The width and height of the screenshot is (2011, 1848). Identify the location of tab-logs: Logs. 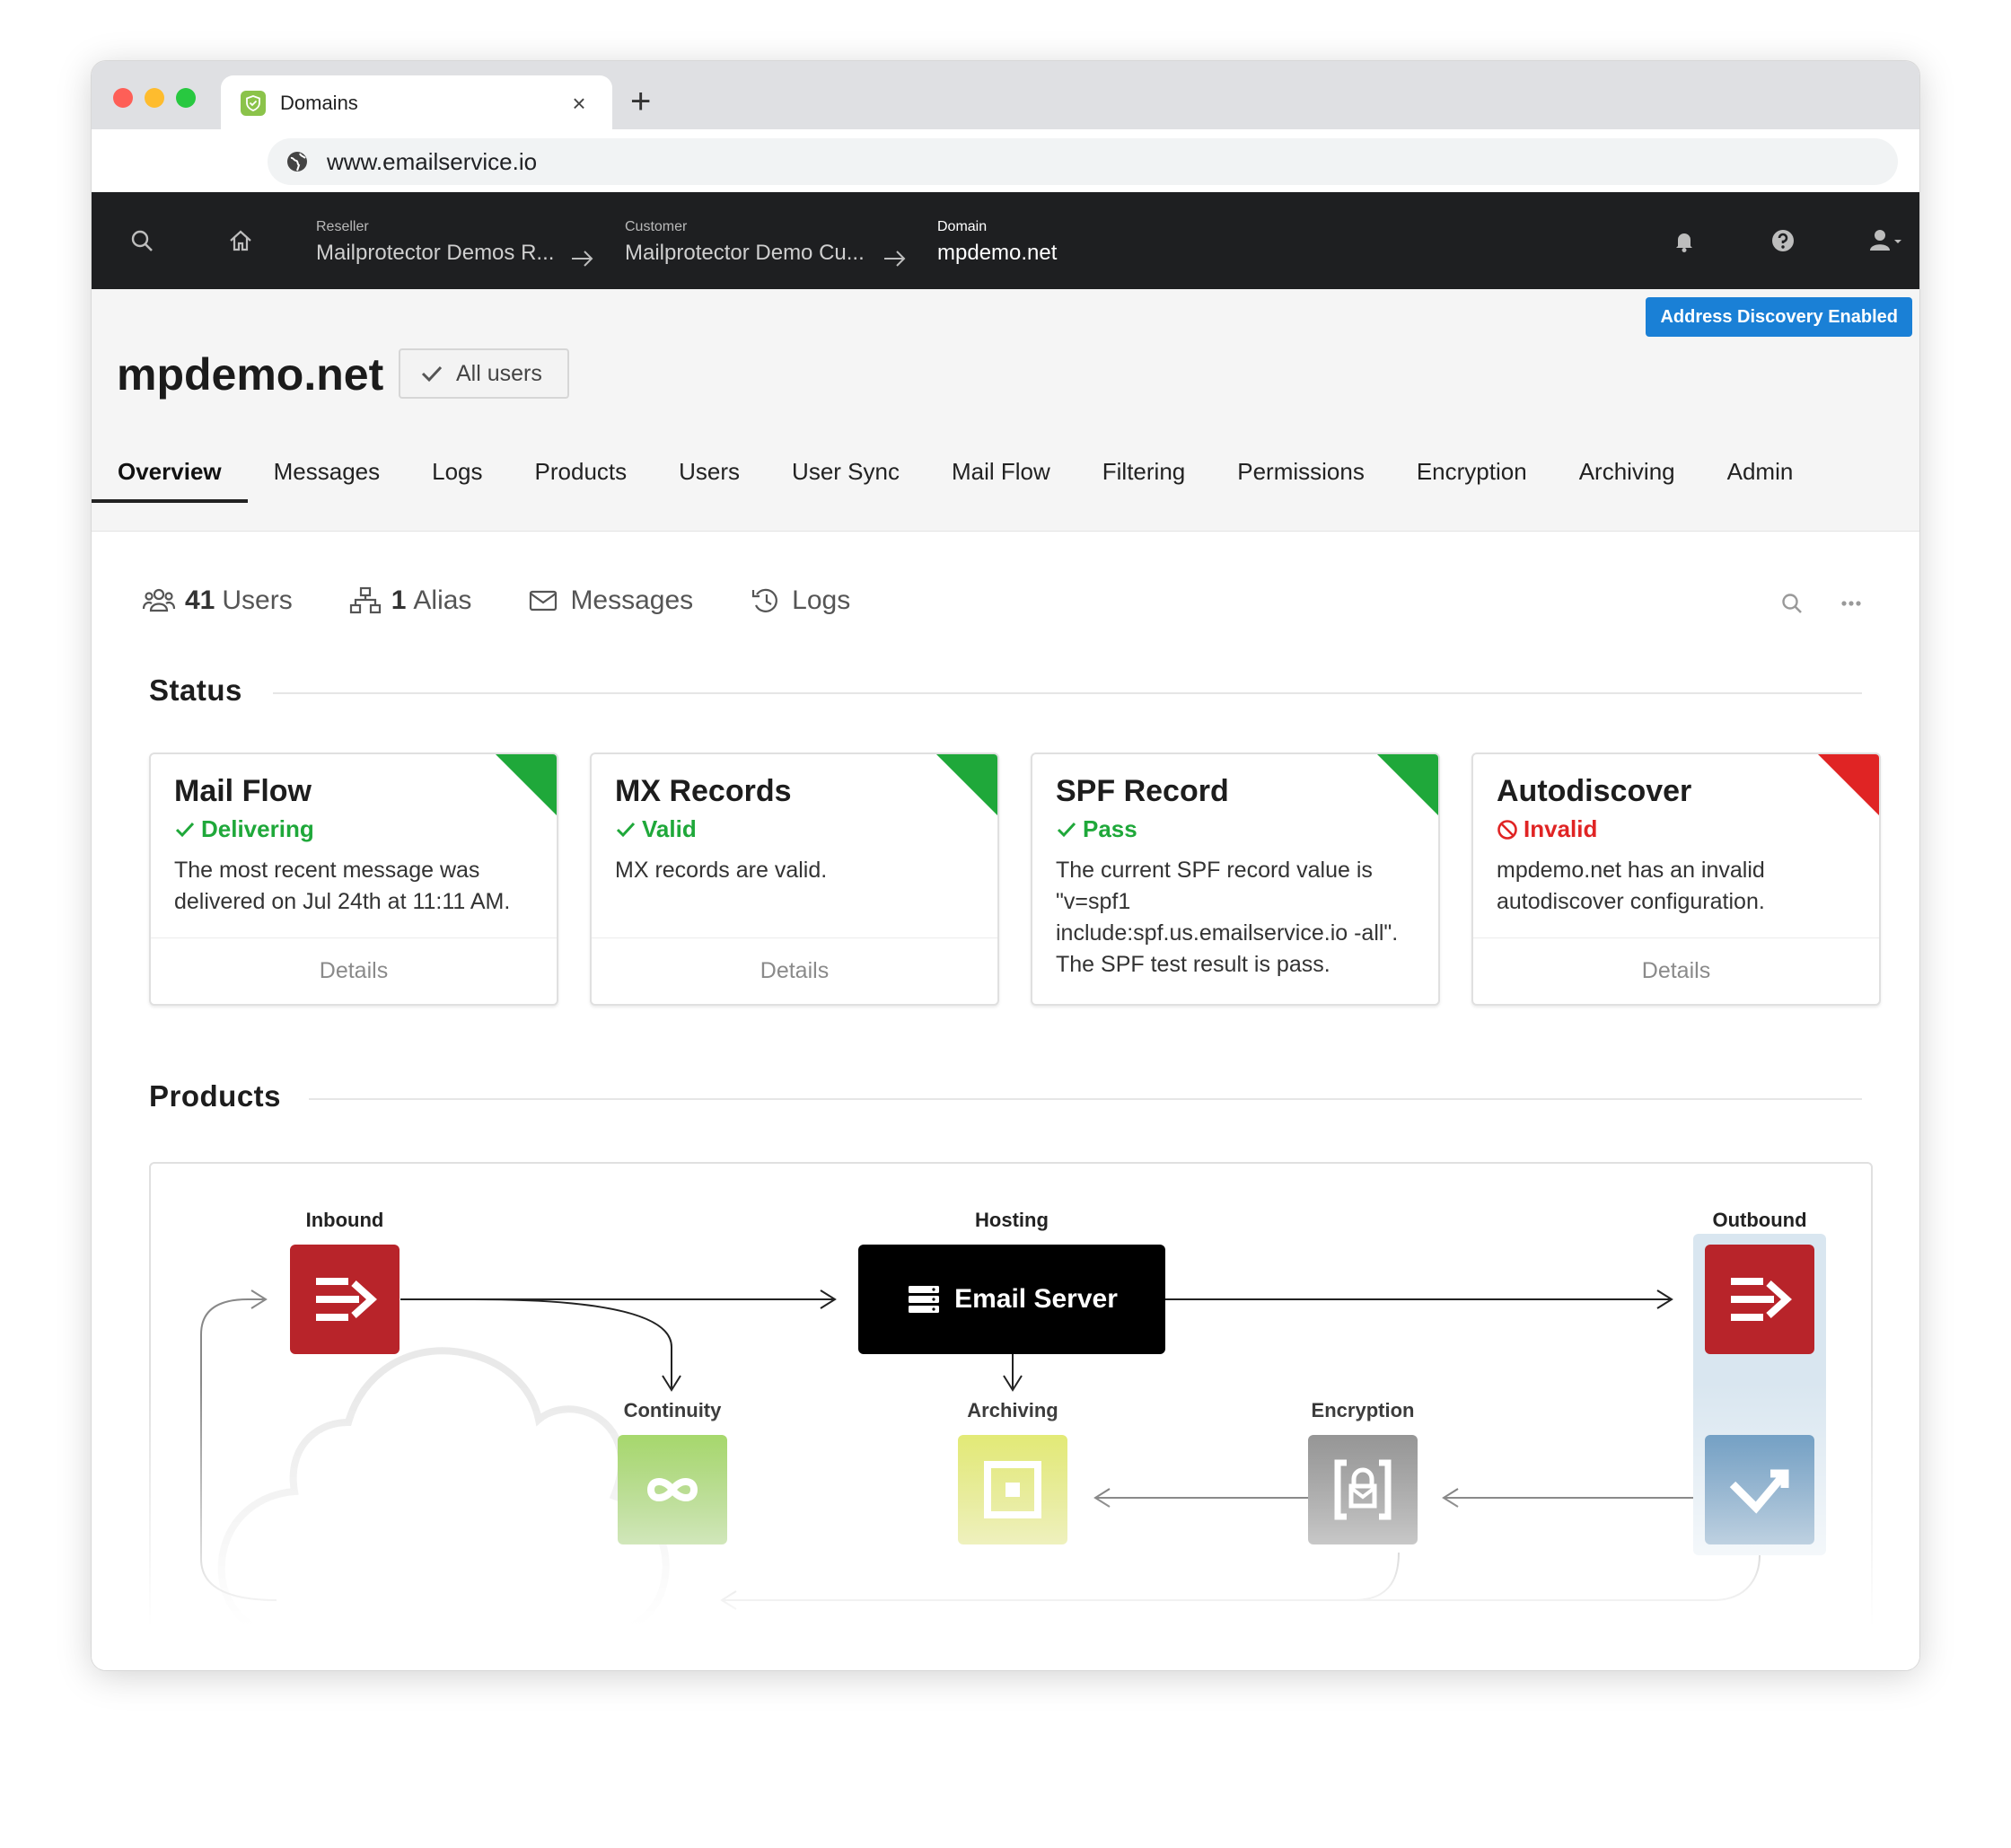
(457, 476).